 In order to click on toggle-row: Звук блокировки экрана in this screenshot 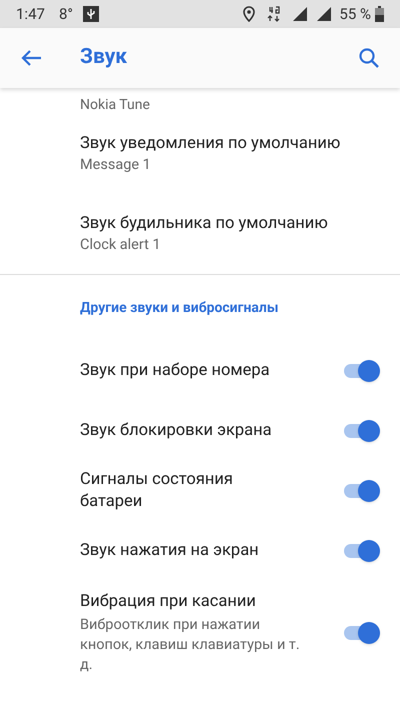, I will do `click(200, 431)`.